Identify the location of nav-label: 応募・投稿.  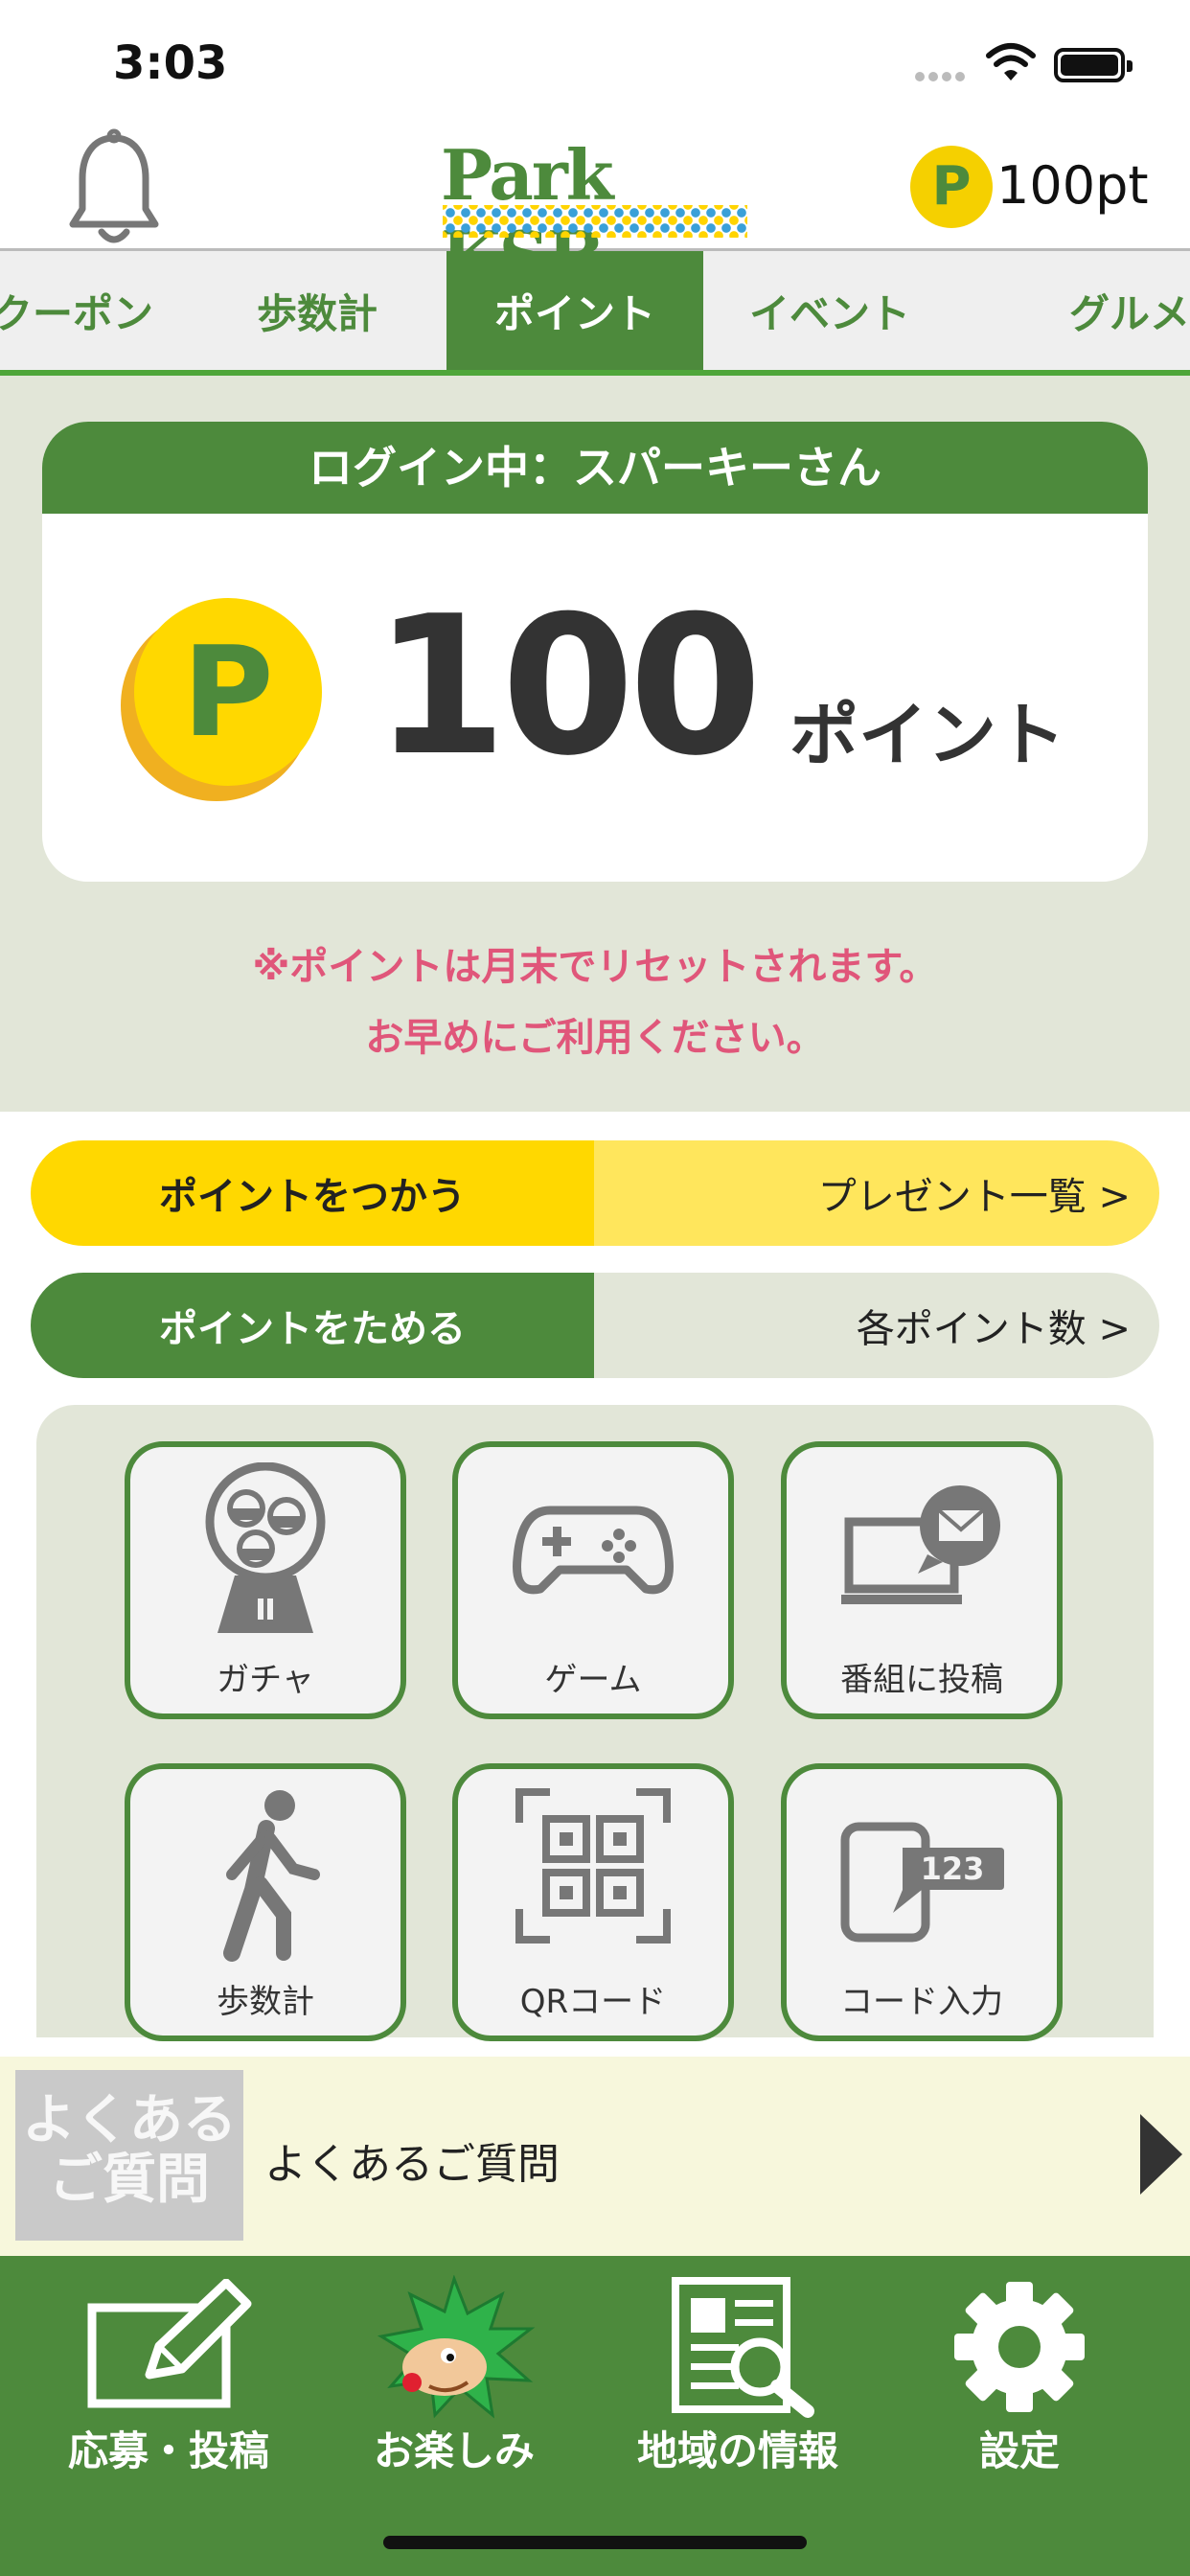
(168, 2450).